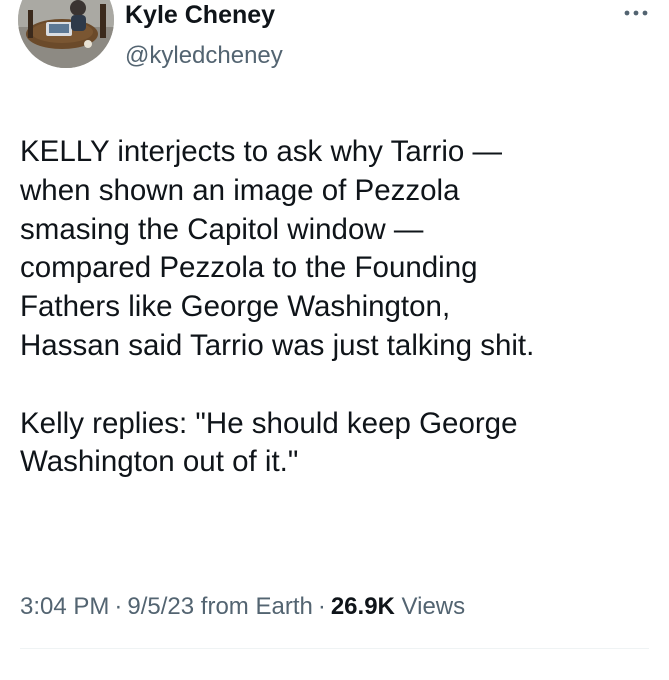 The image size is (669, 680). I want to click on views-label: Views, so click(434, 606).